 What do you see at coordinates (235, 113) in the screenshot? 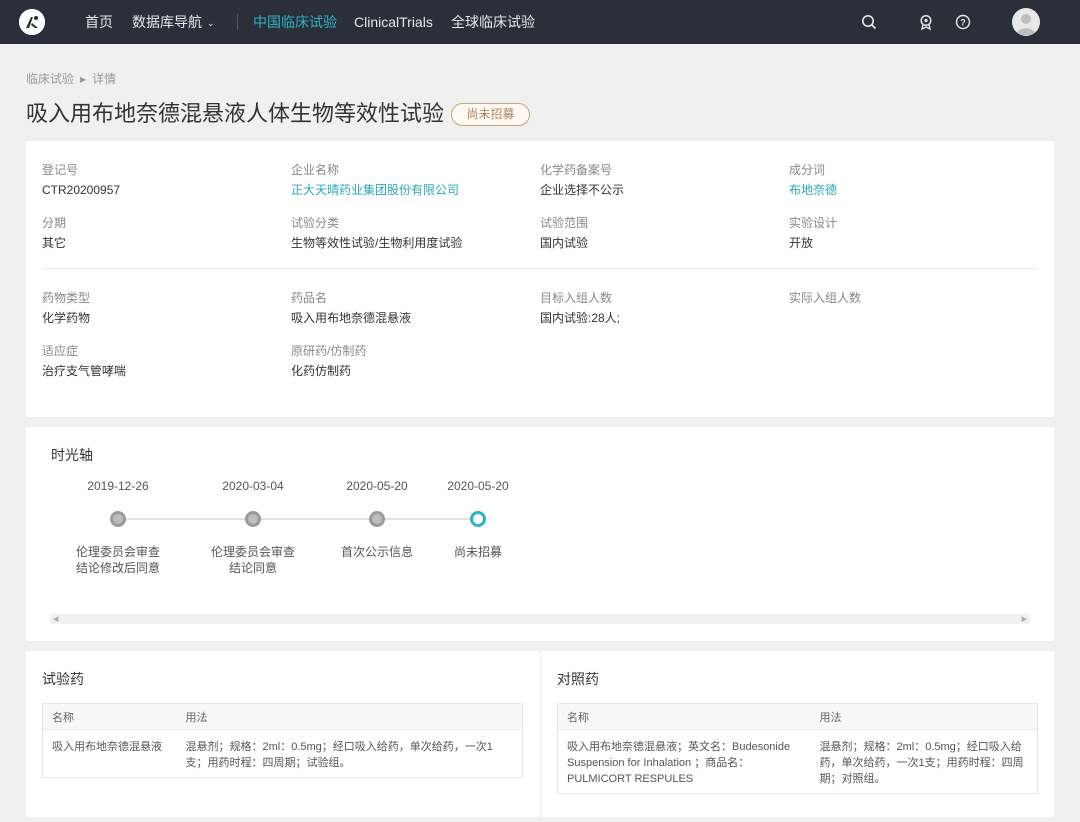
I see `page-title: 吸入用布地奈德混悬液人体生物等效性试验` at bounding box center [235, 113].